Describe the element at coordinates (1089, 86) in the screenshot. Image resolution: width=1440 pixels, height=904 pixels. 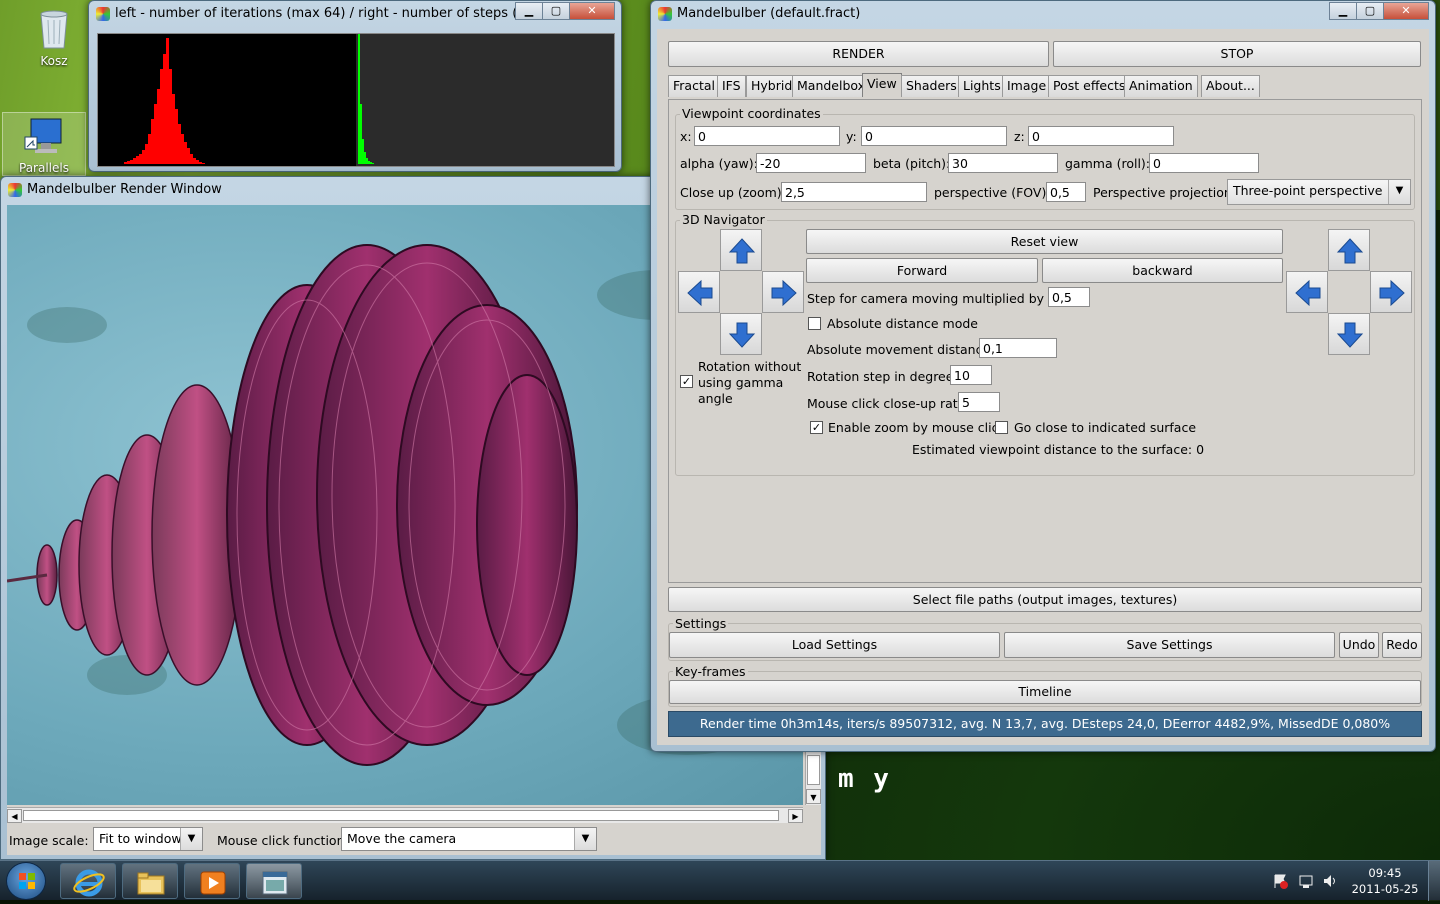
I see `tab-post-effects: Post effects` at that location.